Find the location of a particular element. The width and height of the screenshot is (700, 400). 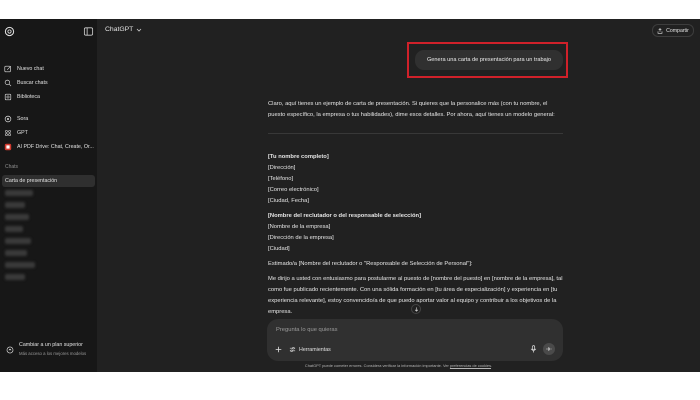

chat-item-active: Carta de presentación is located at coordinates (48, 181).